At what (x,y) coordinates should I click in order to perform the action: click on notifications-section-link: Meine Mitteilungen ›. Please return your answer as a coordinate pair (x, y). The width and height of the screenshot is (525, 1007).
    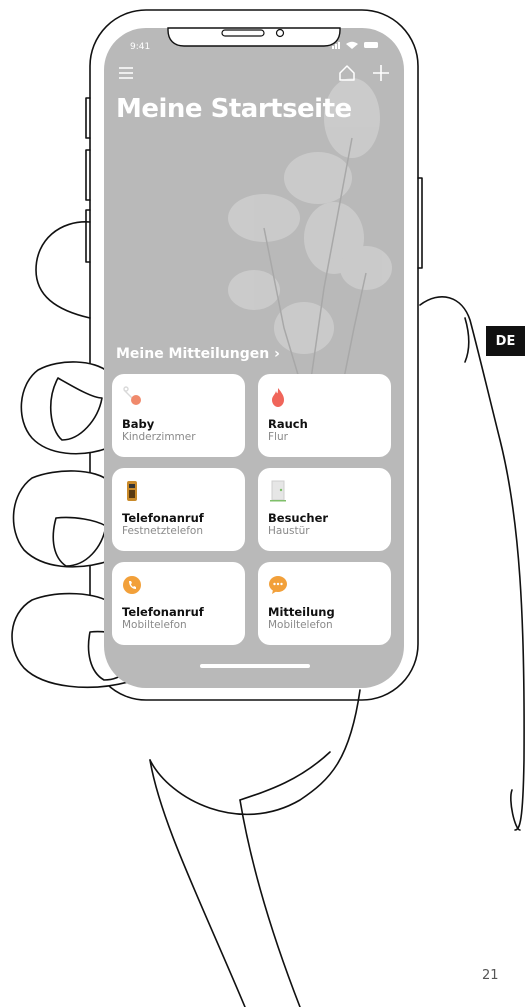
    Looking at the image, I should click on (198, 354).